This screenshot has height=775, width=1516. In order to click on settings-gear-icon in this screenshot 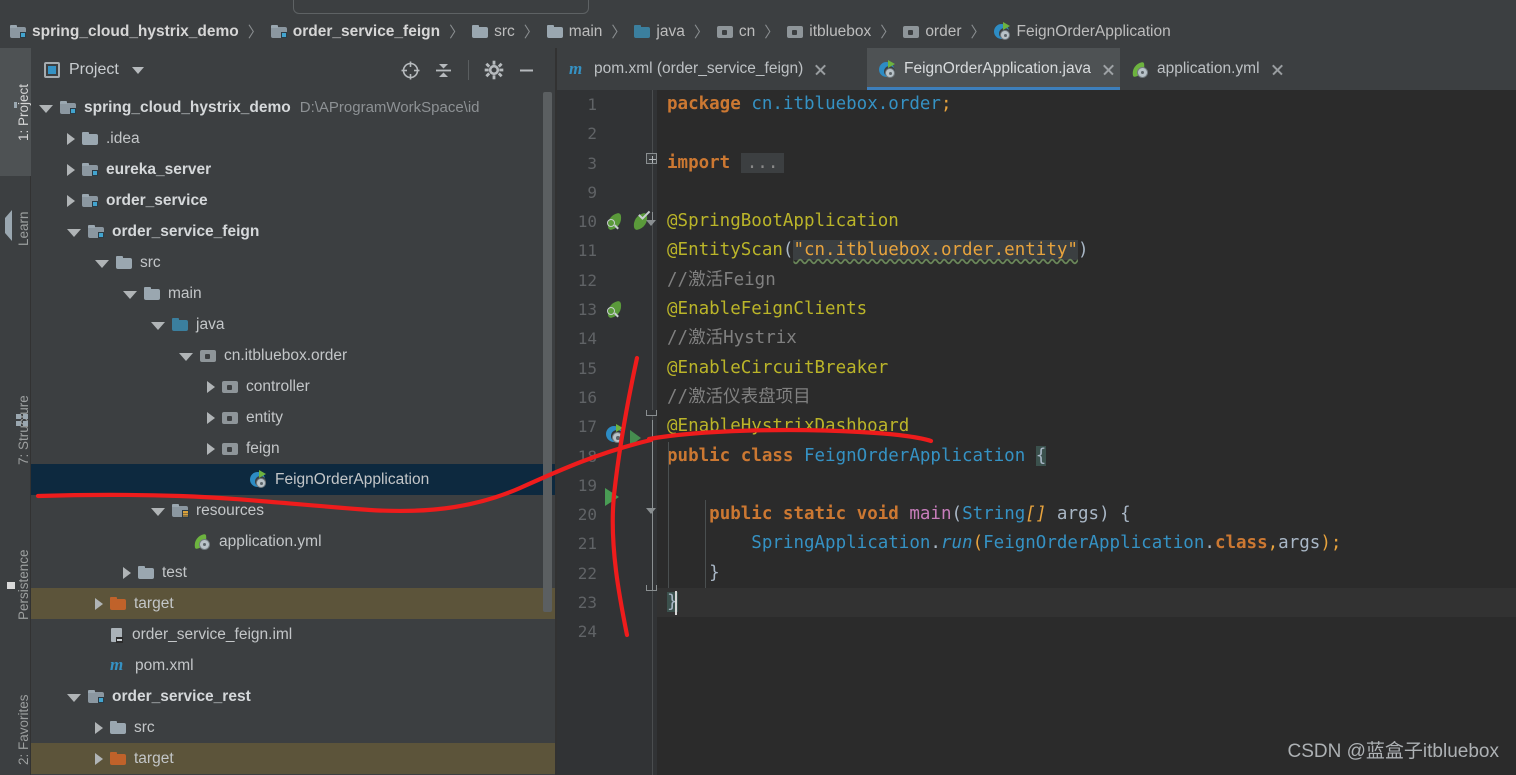, I will do `click(493, 70)`.